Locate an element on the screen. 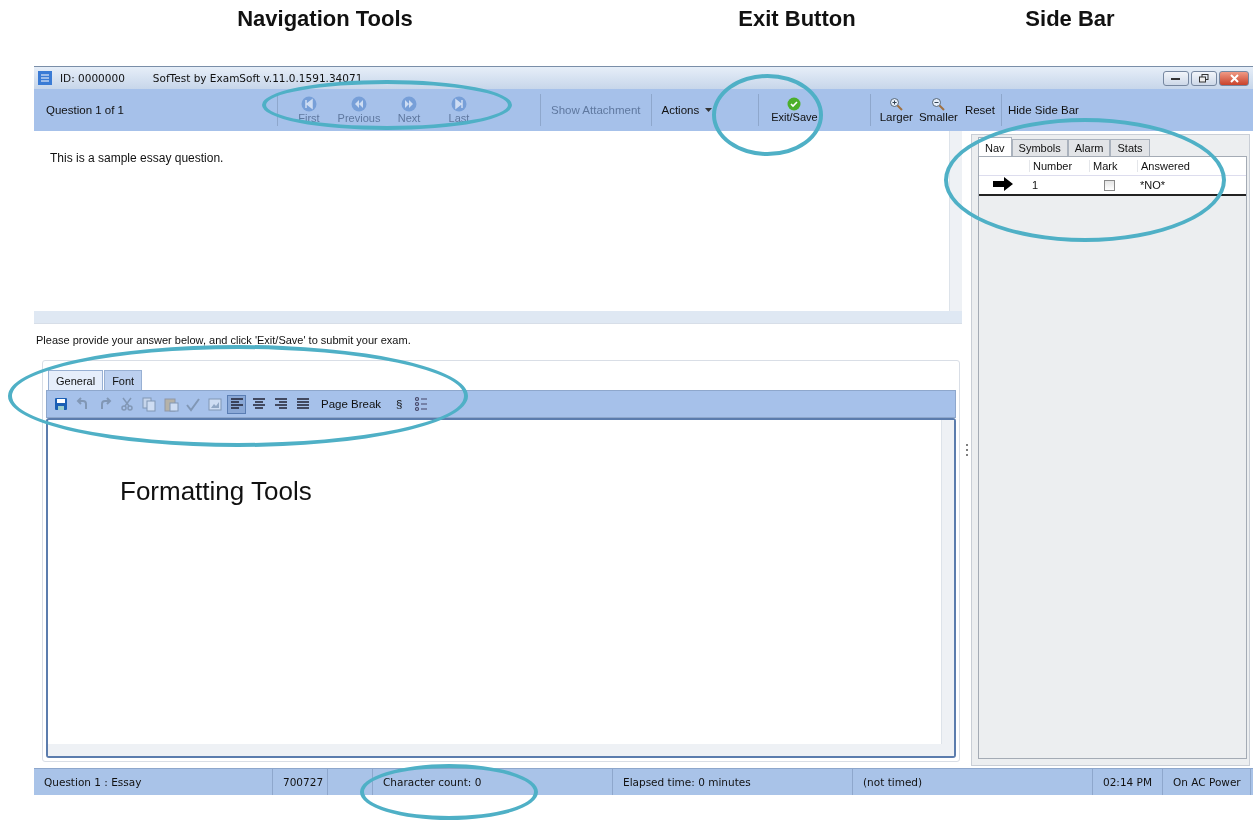 Image resolution: width=1253 pixels, height=820 pixels. fast-forward-icon is located at coordinates (409, 104).